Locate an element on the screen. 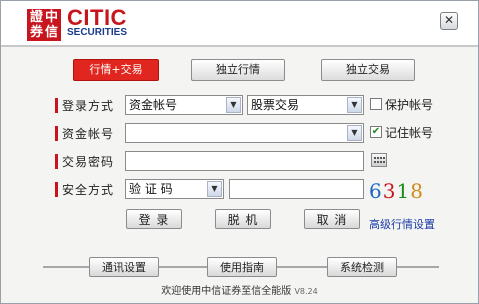 The height and width of the screenshot is (304, 479). trade-type-select: 股票交易 ▼ is located at coordinates (305, 105).